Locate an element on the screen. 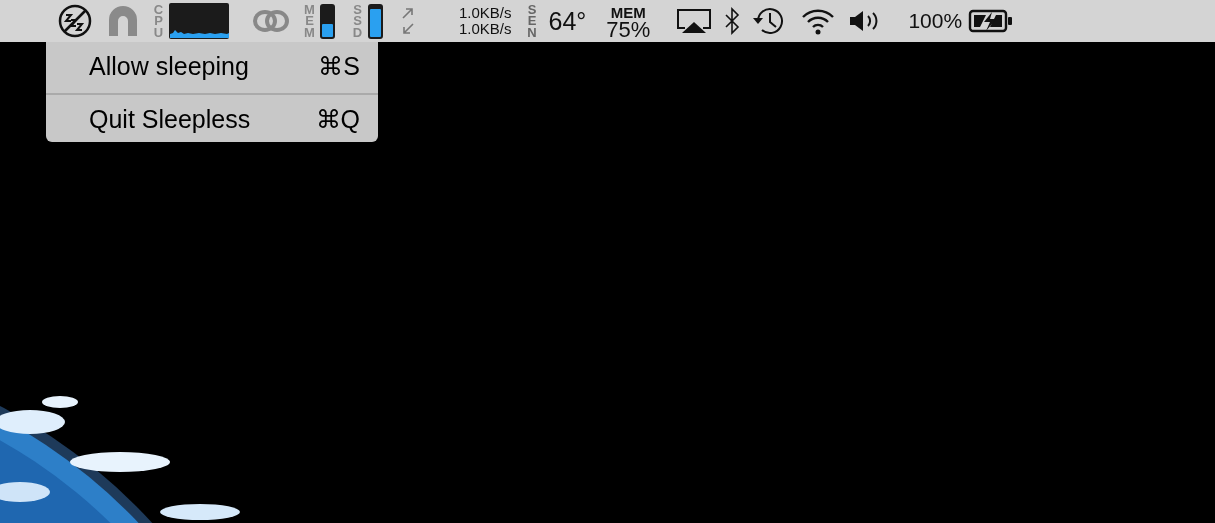  disk-label: SSD is located at coordinates (357, 21).